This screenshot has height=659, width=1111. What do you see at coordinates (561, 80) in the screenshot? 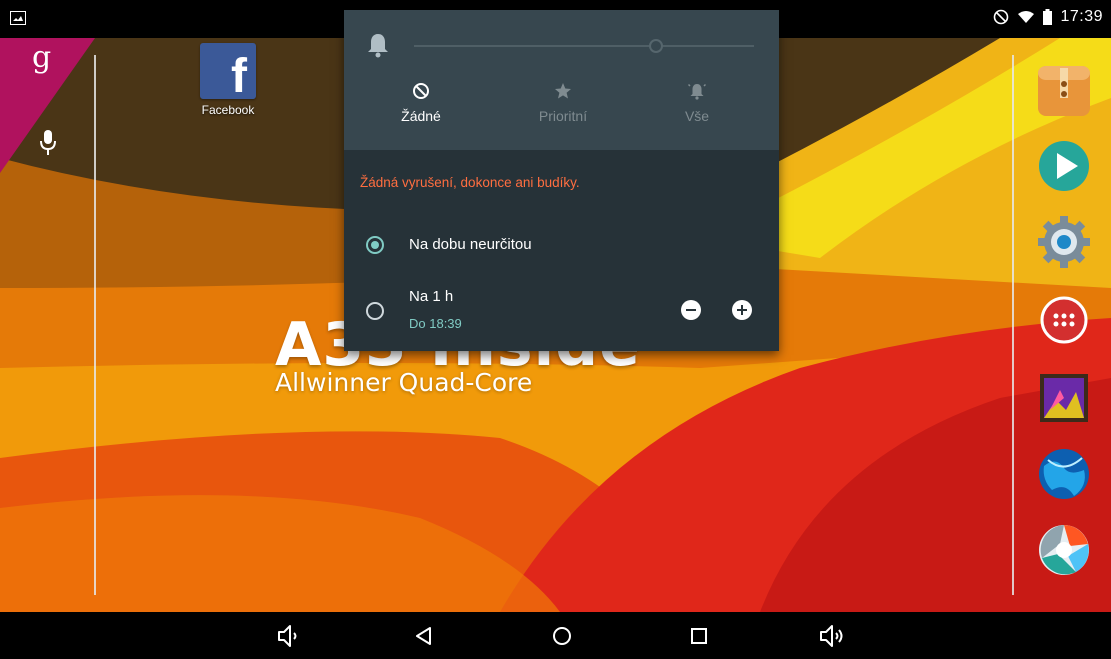
I see `volume-header: Žádné Prioritní Vše` at bounding box center [561, 80].